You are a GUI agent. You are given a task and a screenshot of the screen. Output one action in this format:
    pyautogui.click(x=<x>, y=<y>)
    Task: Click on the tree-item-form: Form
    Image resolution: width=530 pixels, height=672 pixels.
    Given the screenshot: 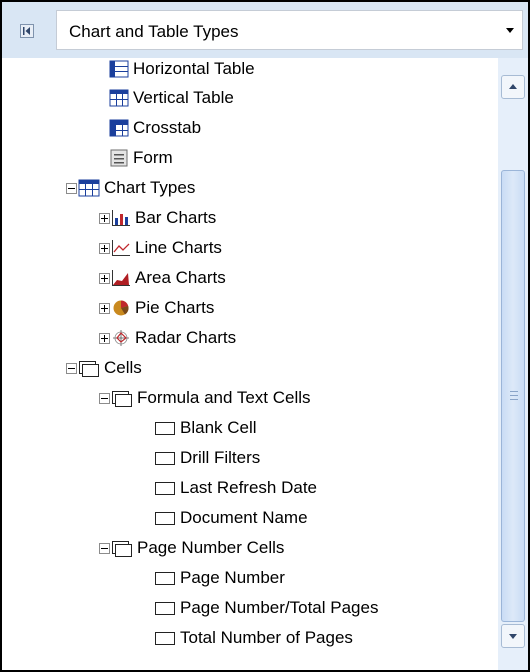 What is the action you would take?
    pyautogui.click(x=141, y=158)
    